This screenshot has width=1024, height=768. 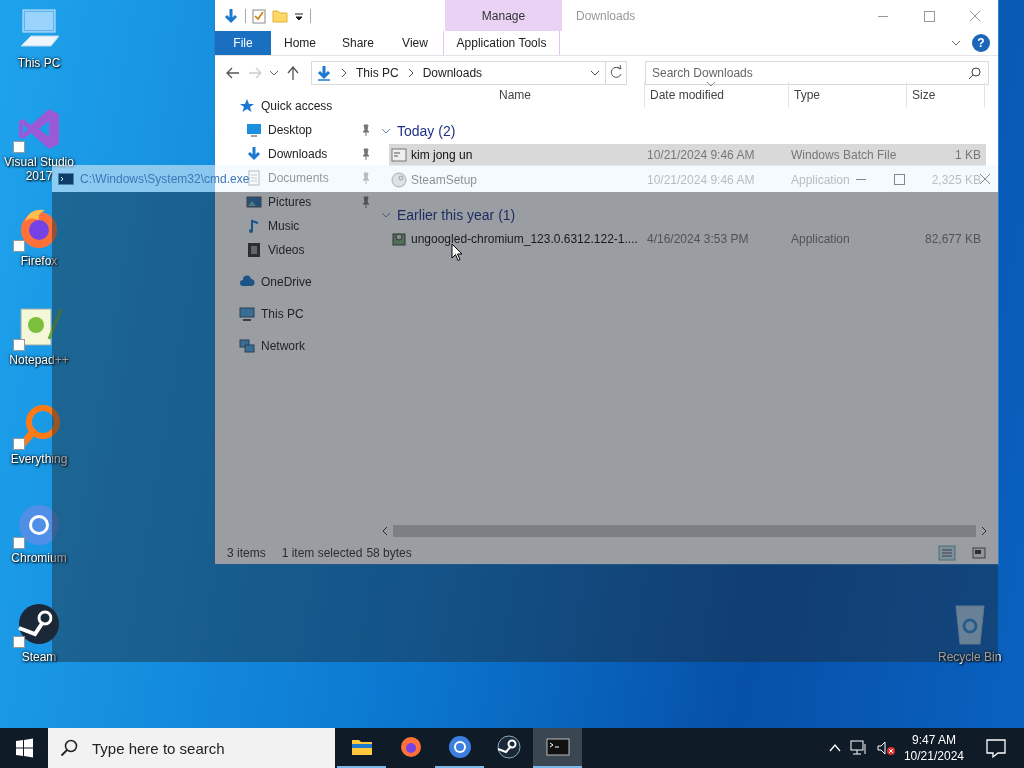 I want to click on column-header: Size, so click(x=946, y=95).